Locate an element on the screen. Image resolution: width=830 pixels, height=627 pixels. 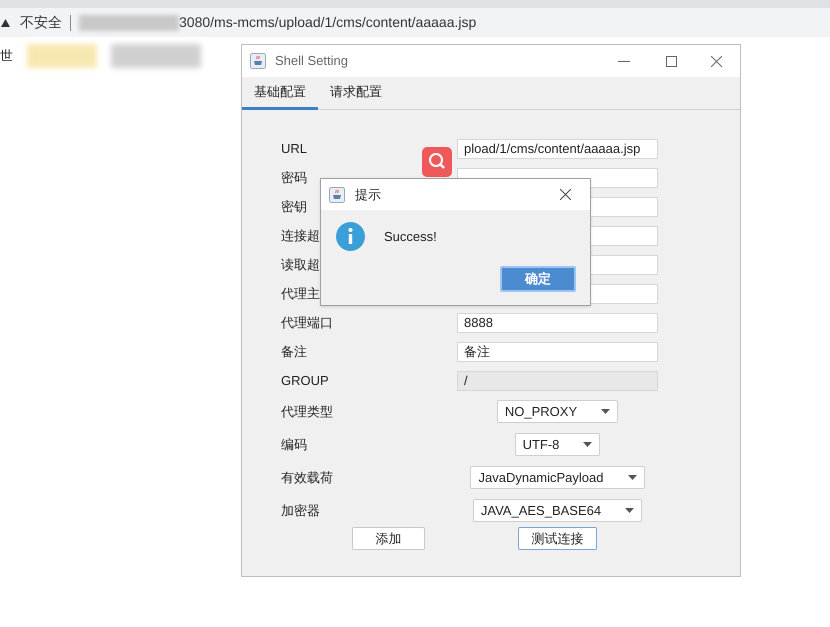
field-label: 加密器 is located at coordinates (300, 510).